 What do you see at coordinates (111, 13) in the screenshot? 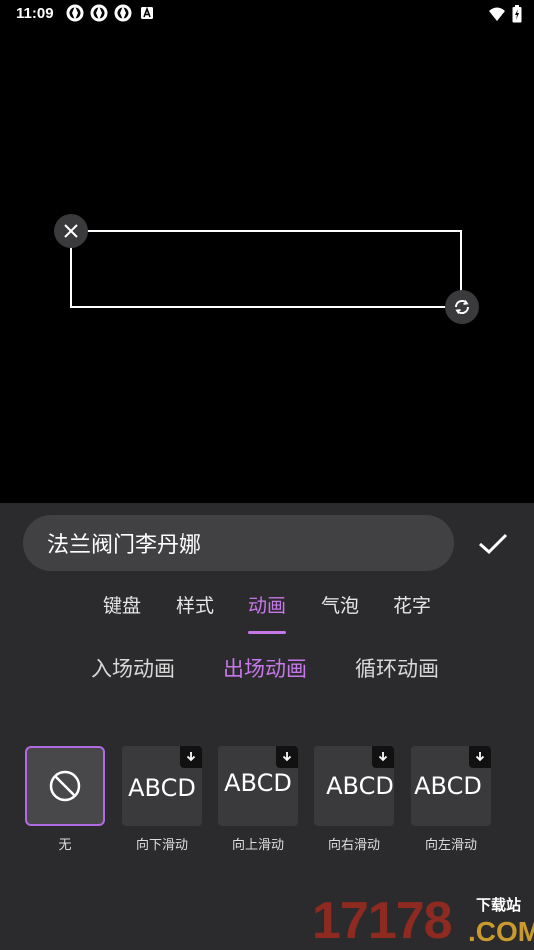
I see `notification-icons` at bounding box center [111, 13].